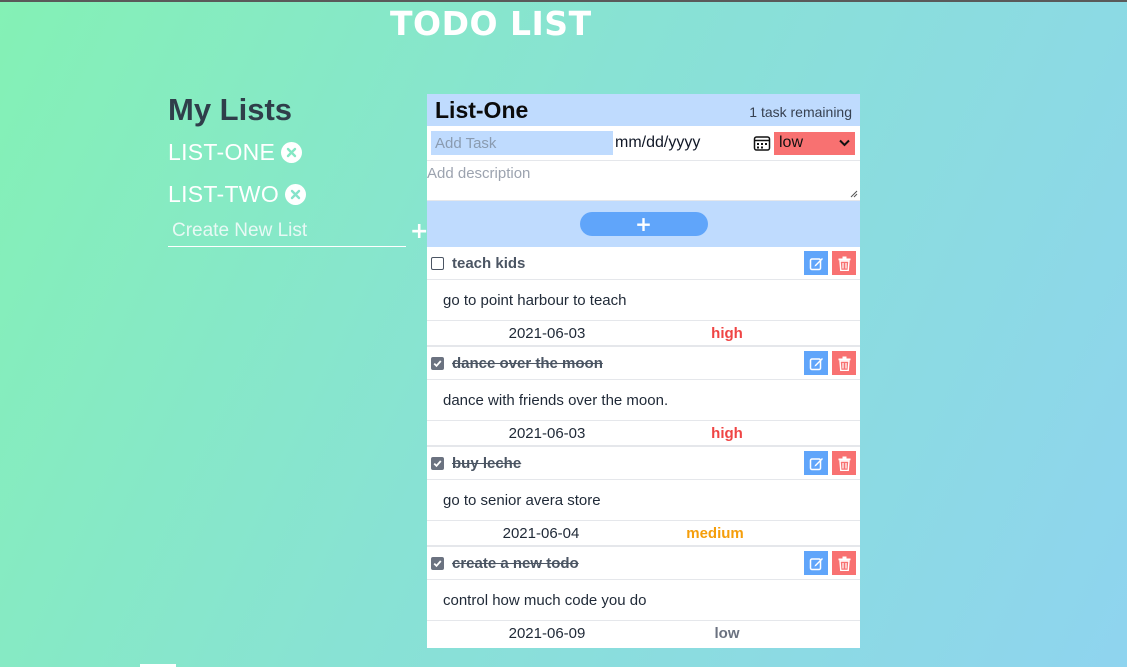 The height and width of the screenshot is (667, 1127). I want to click on sidebar-item-label: LIST-TWO, so click(223, 194).